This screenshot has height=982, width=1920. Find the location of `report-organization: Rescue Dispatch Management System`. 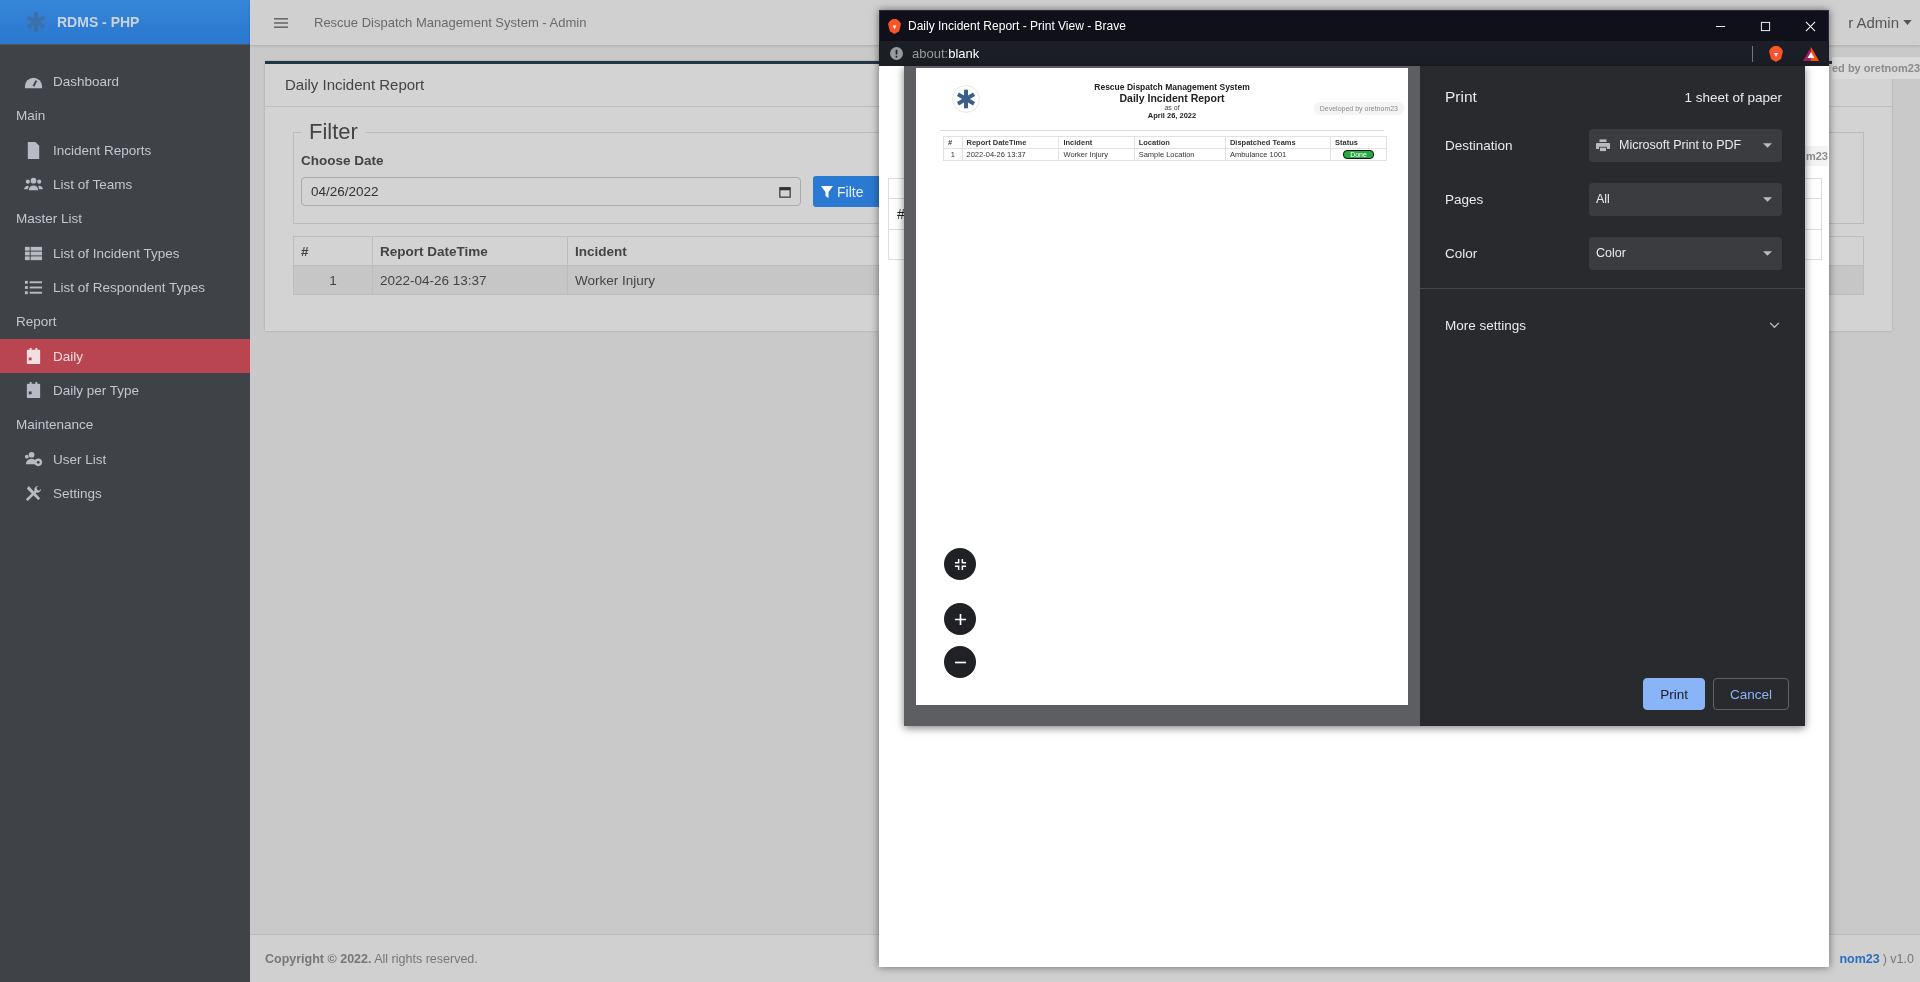

report-organization: Rescue Dispatch Management System is located at coordinates (1172, 87).